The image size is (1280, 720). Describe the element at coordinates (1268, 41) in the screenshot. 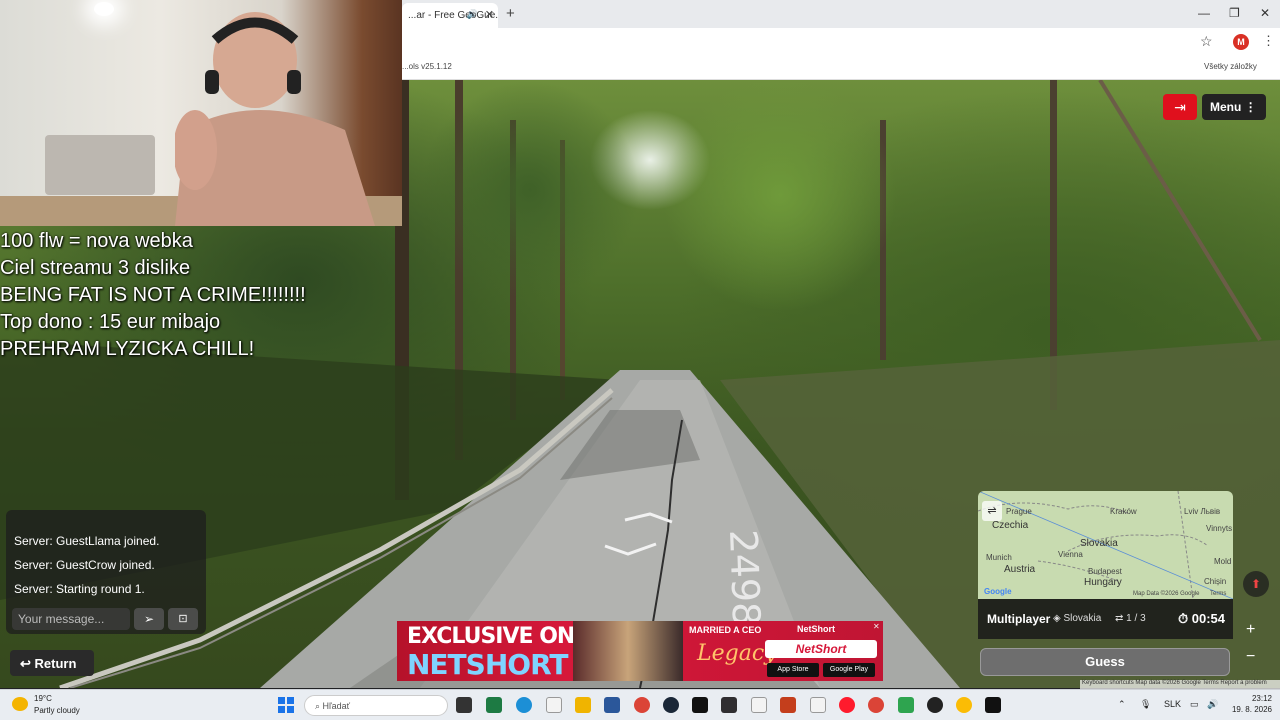

I see `browser-menu-icon: ⋮` at that location.